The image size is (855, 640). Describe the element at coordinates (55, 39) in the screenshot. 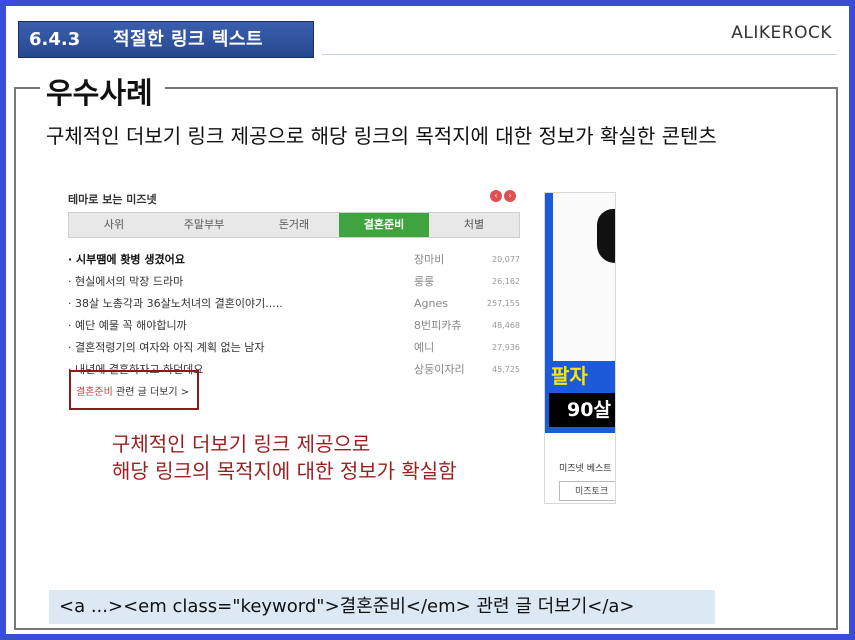

I see `section-number: 6.4.3` at that location.